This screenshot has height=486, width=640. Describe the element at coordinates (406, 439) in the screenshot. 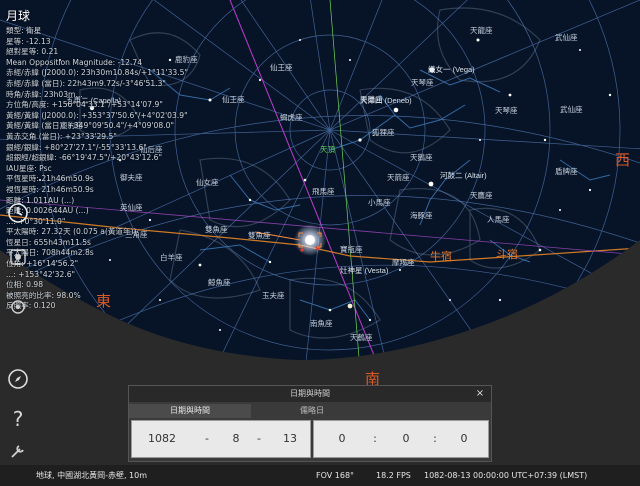

I see `minute-input: 0` at that location.